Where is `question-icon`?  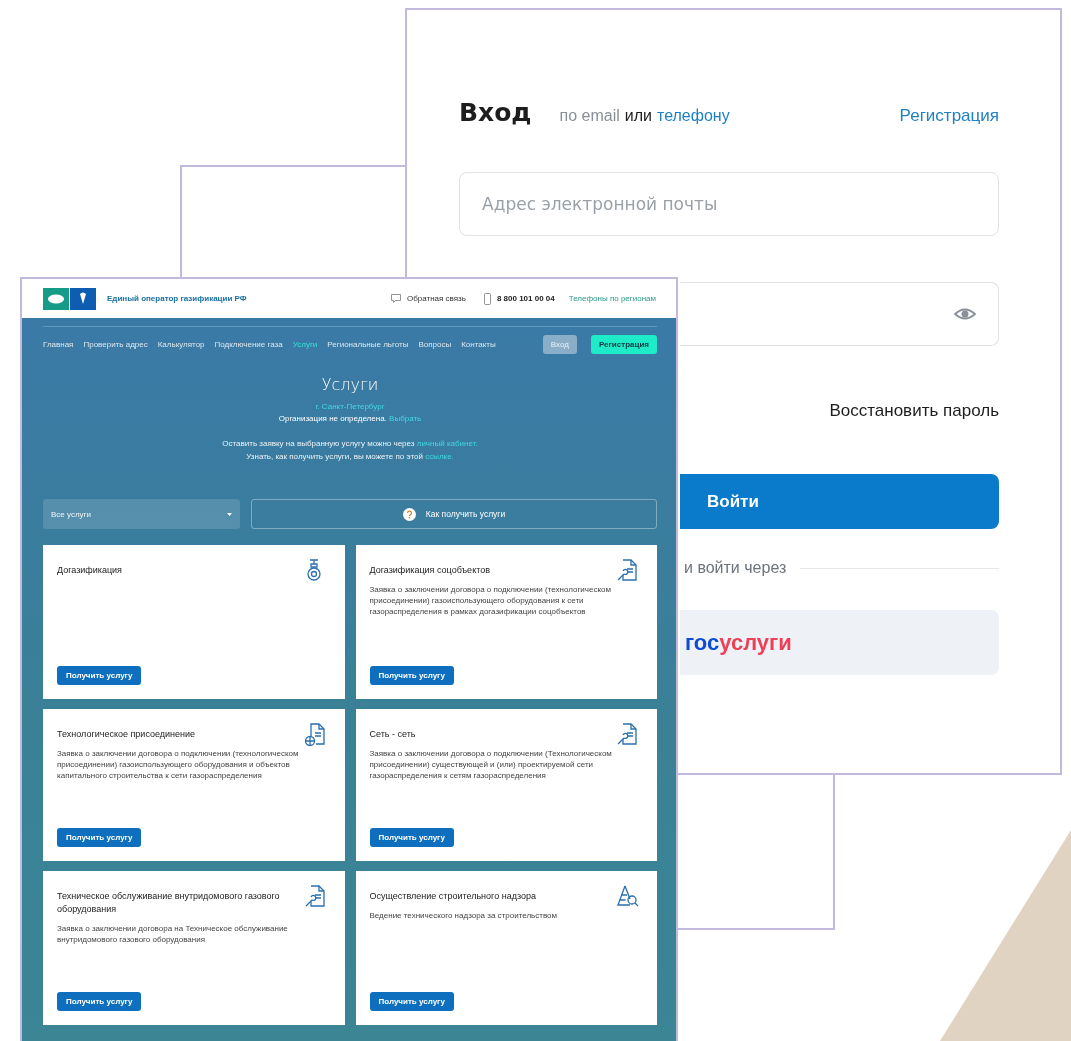
question-icon is located at coordinates (409, 514).